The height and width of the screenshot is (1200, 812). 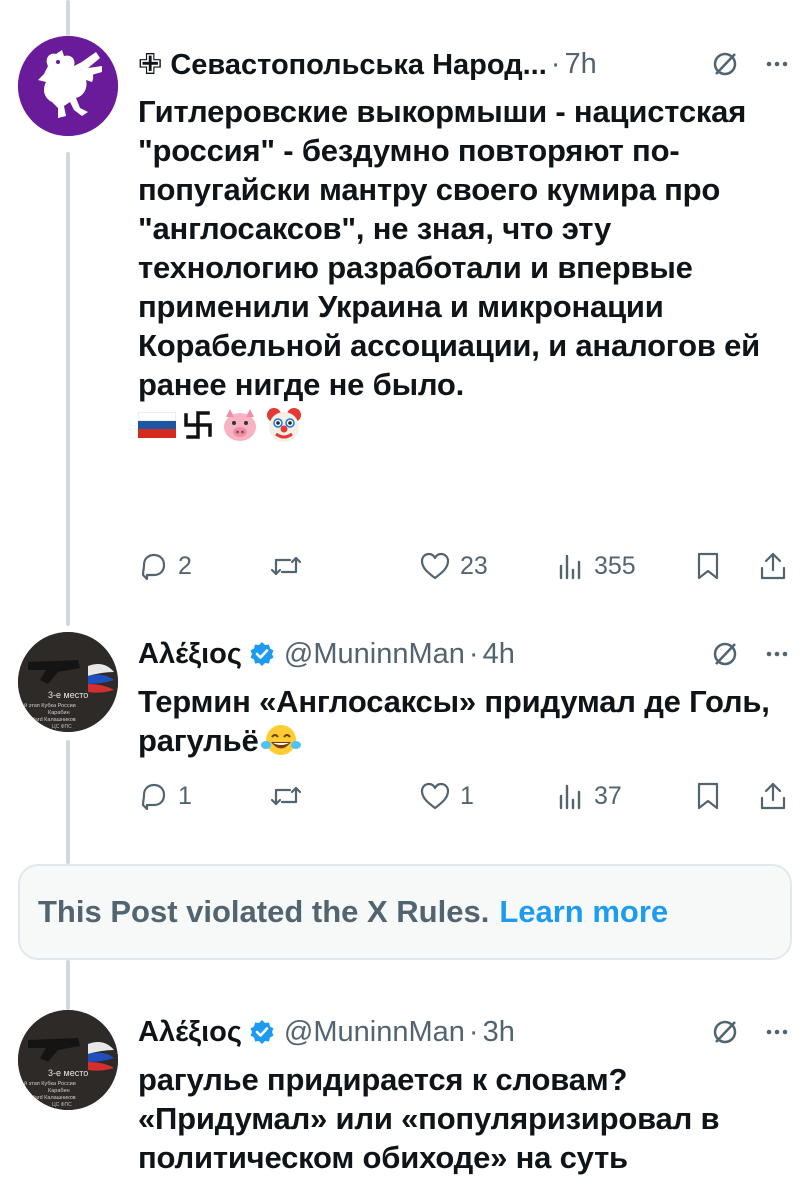 What do you see at coordinates (615, 565) in the screenshot?
I see `views-count: 355` at bounding box center [615, 565].